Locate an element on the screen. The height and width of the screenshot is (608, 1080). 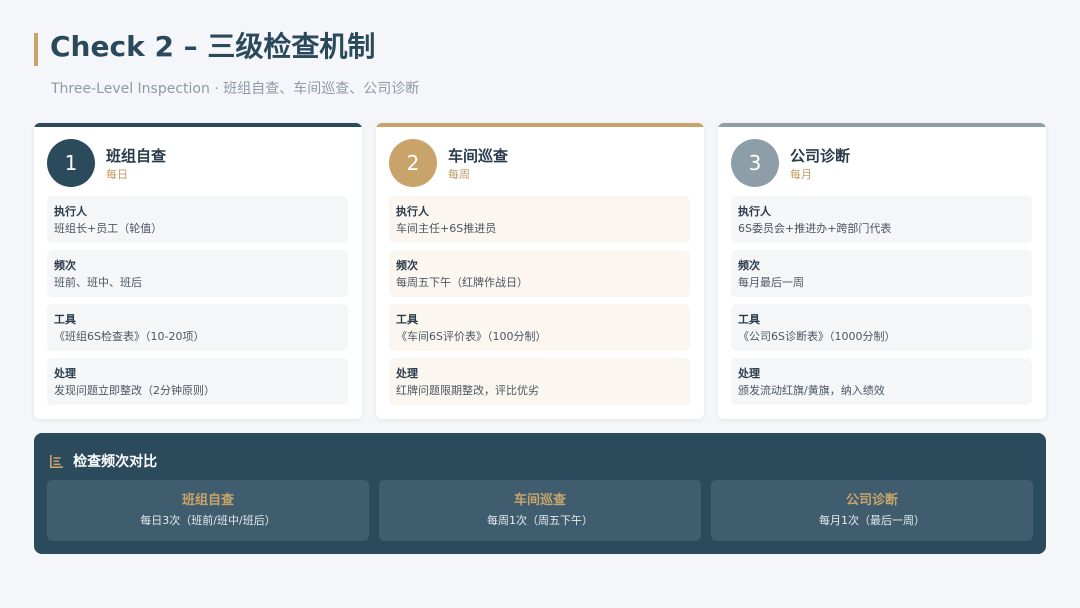
info-row-frequency: 频次 每月最后一周 is located at coordinates (881, 273).